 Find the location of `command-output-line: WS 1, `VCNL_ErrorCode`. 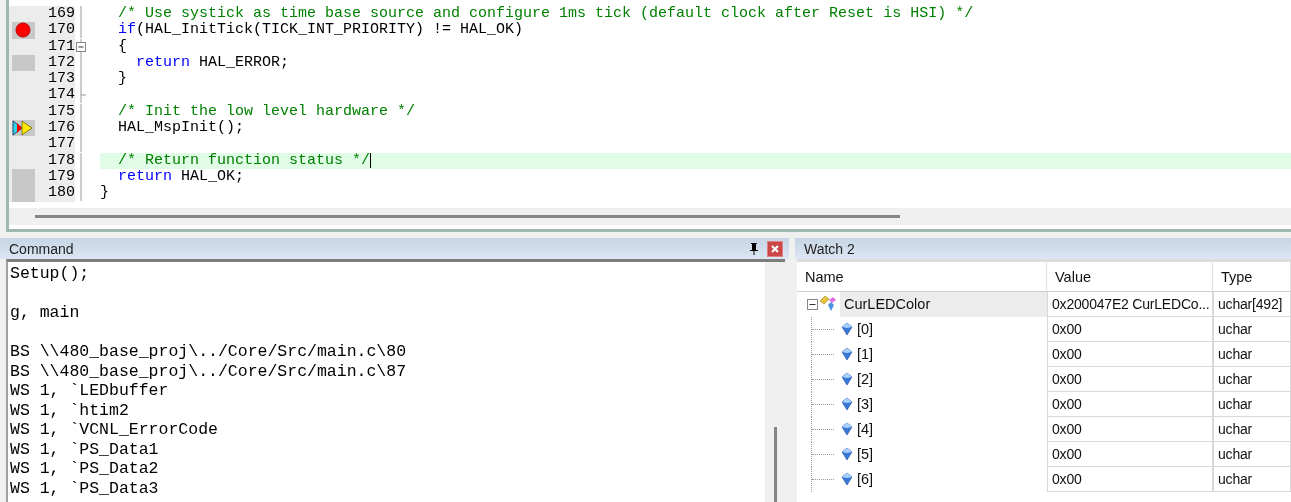

command-output-line: WS 1, `VCNL_ErrorCode is located at coordinates (114, 430).